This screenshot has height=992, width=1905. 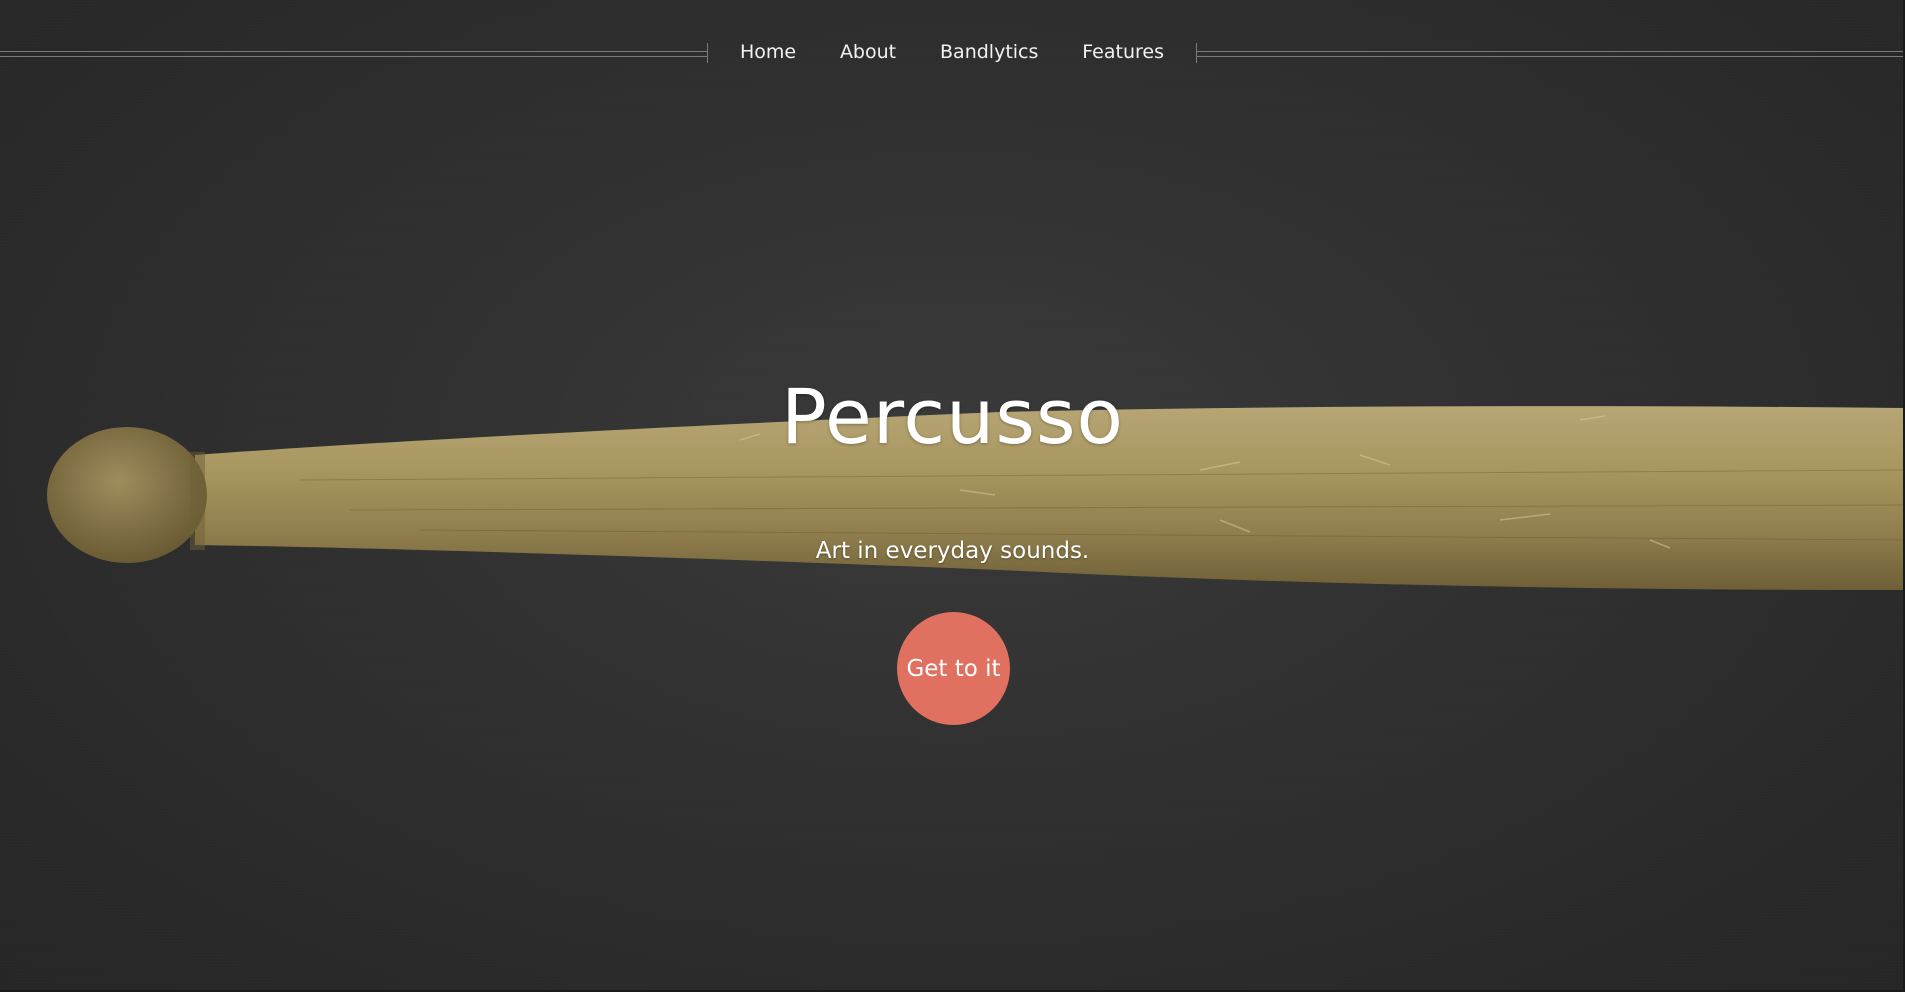 I want to click on main-nav: Home About Bandlytics Features, so click(x=952, y=52).